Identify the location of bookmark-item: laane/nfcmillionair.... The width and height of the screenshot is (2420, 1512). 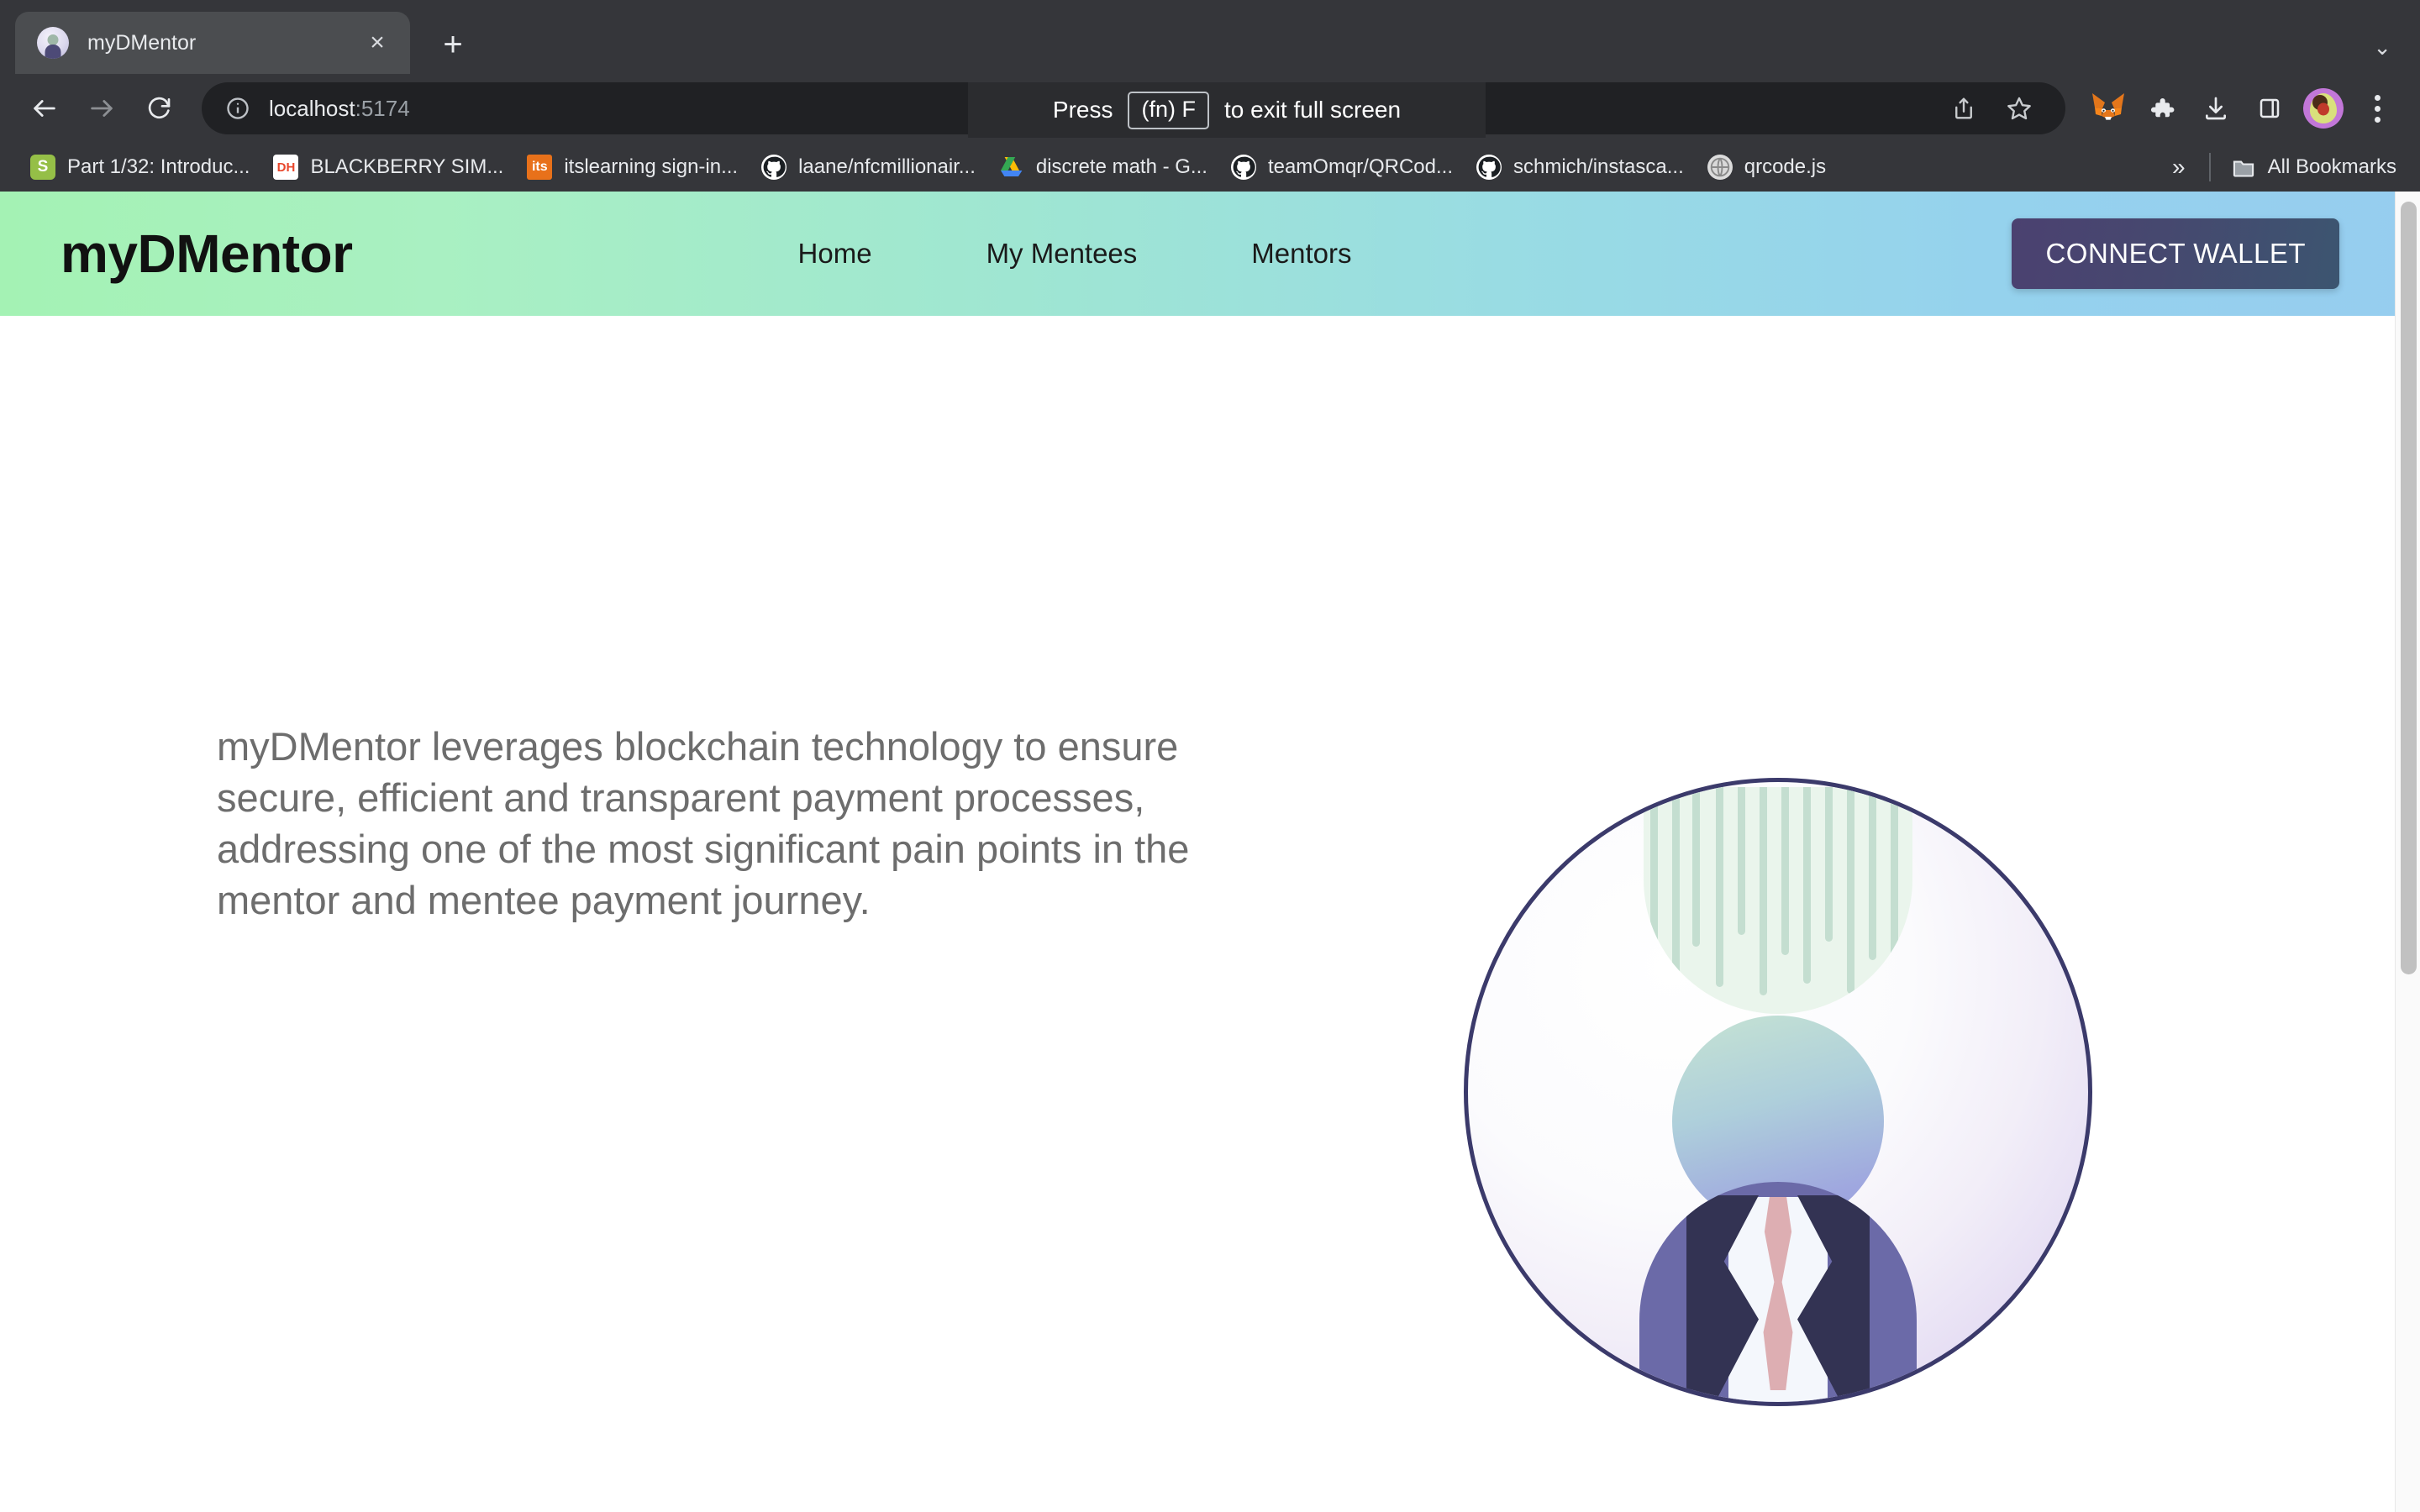
(869, 167).